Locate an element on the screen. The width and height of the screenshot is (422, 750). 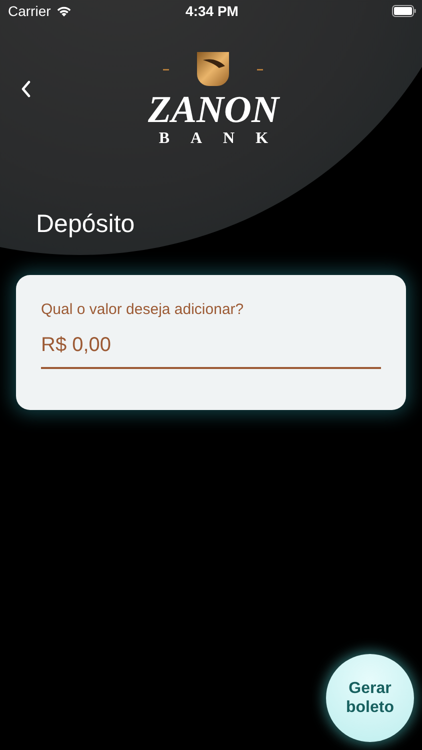
logo-title: ZANON is located at coordinates (213, 110).